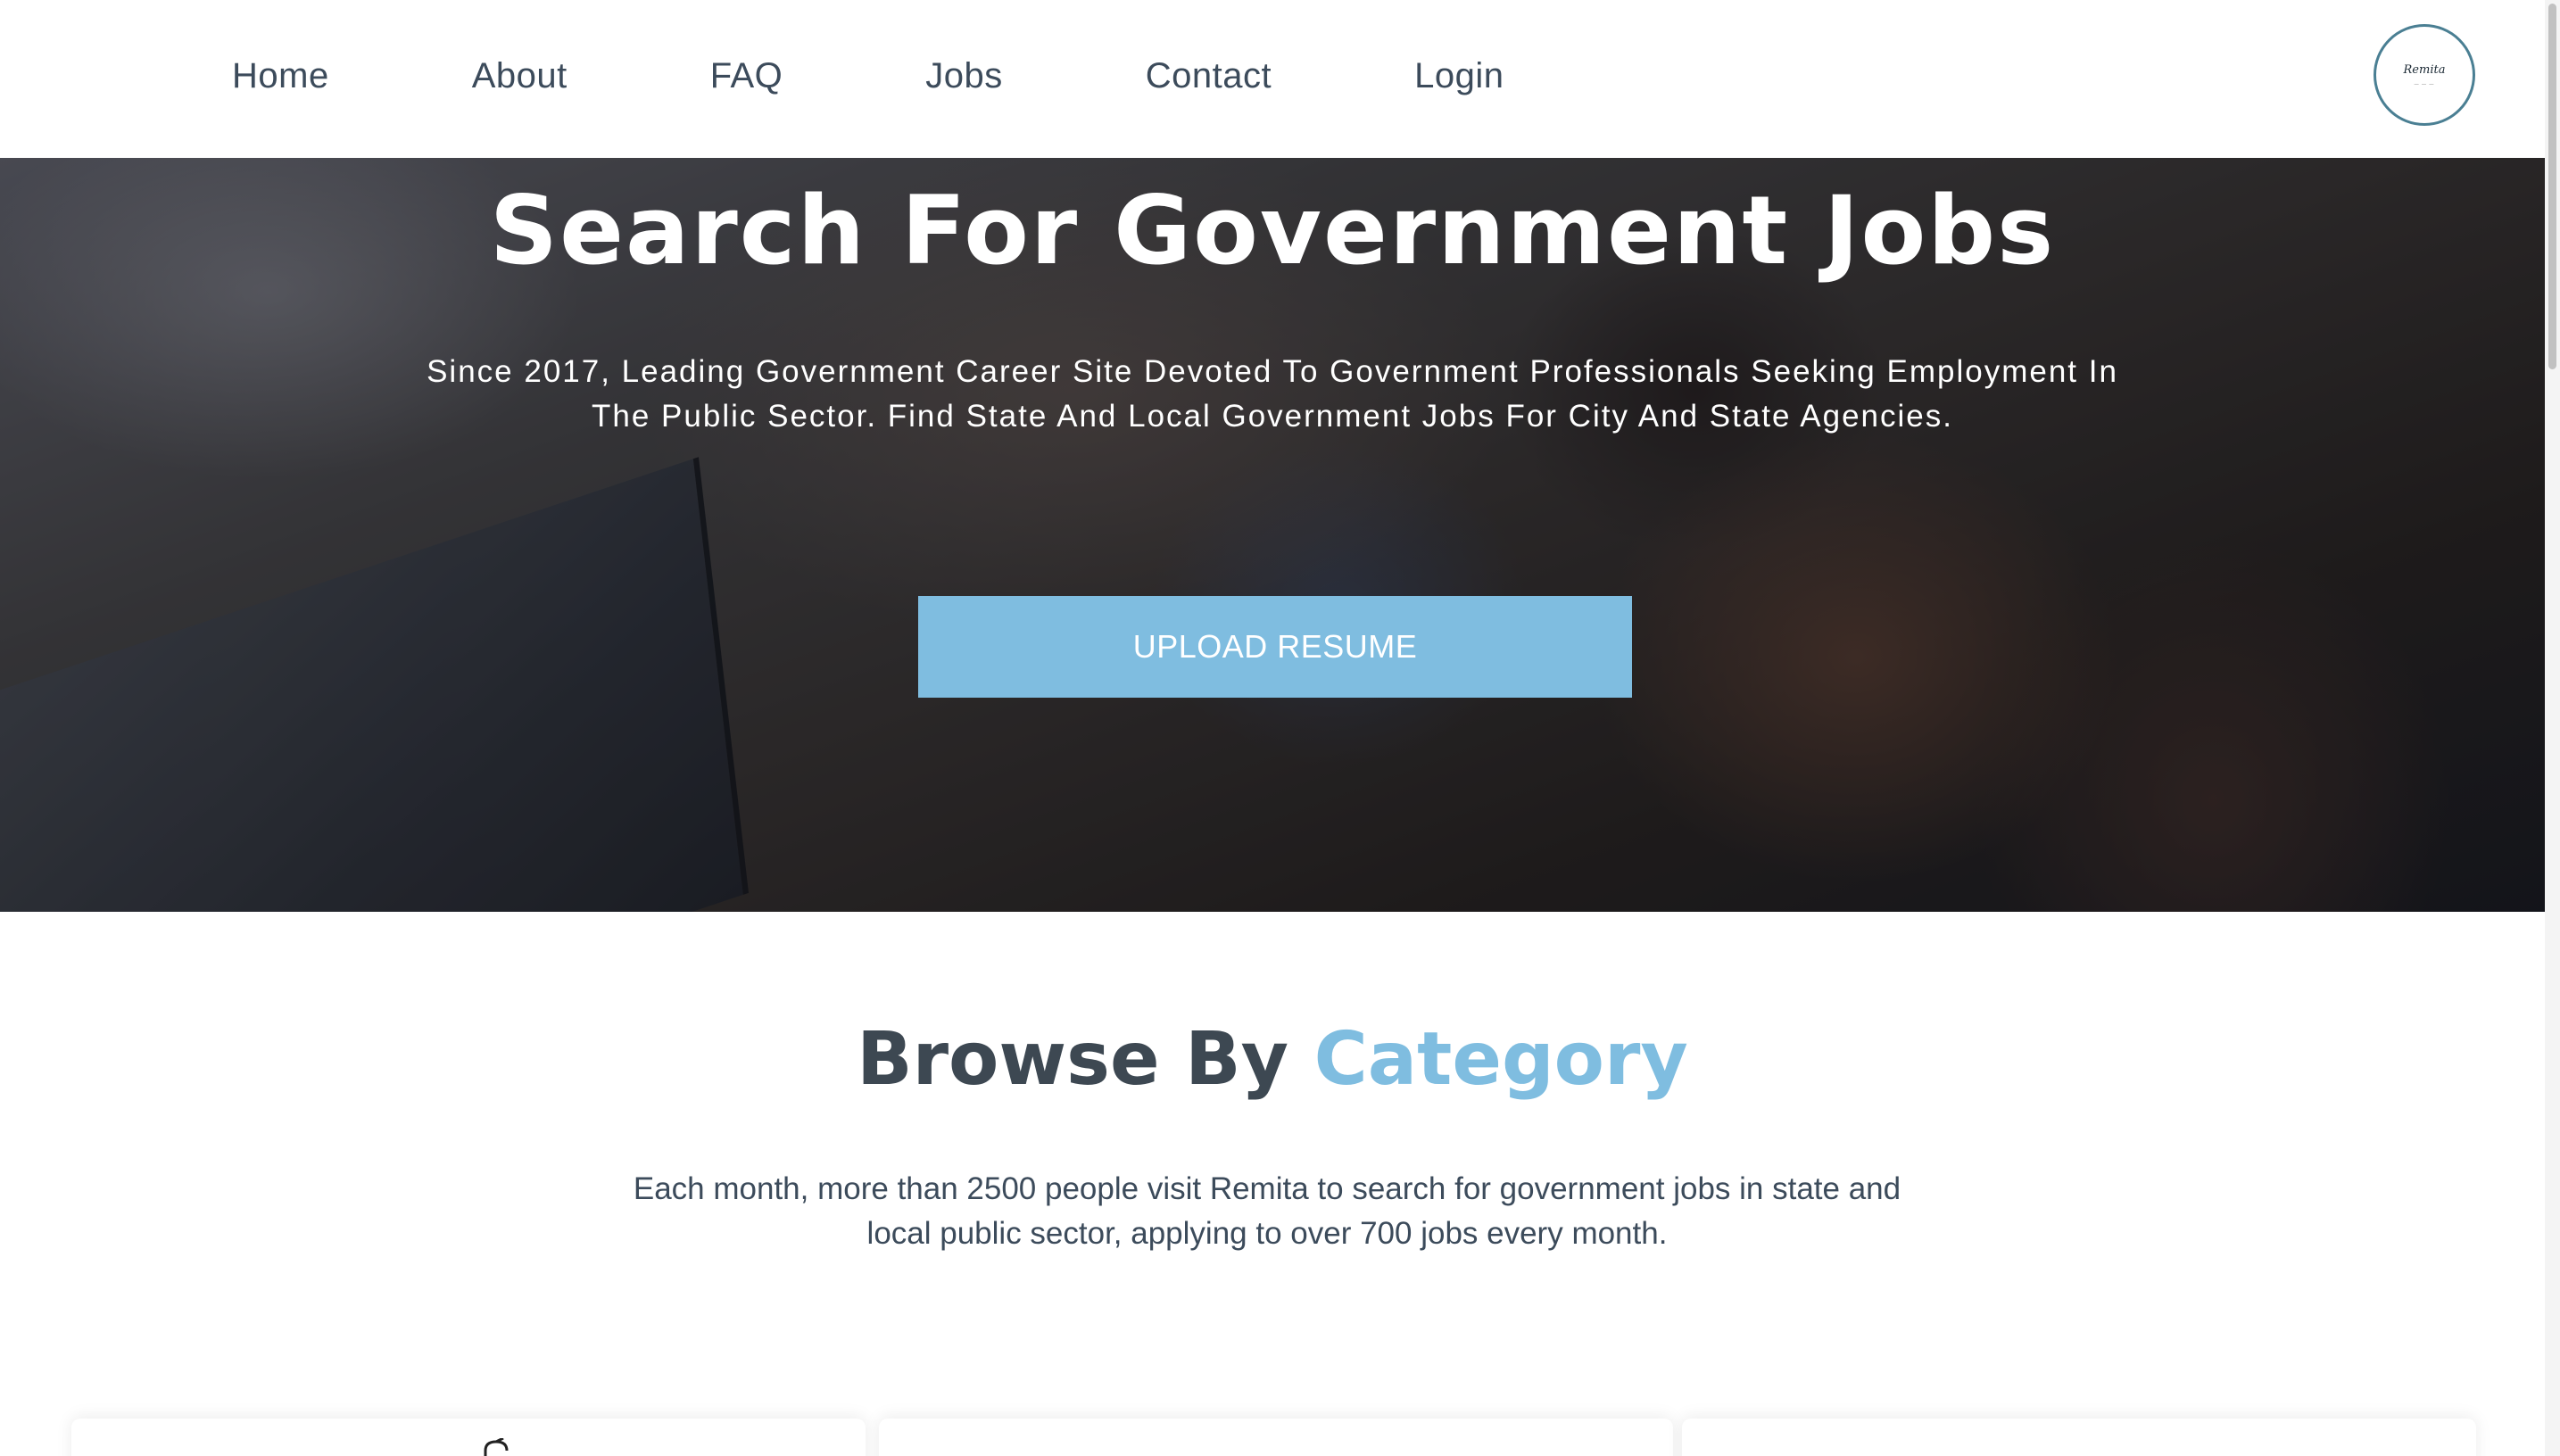 Image resolution: width=2560 pixels, height=1456 pixels. What do you see at coordinates (520, 76) in the screenshot?
I see `nav-about-link: About` at bounding box center [520, 76].